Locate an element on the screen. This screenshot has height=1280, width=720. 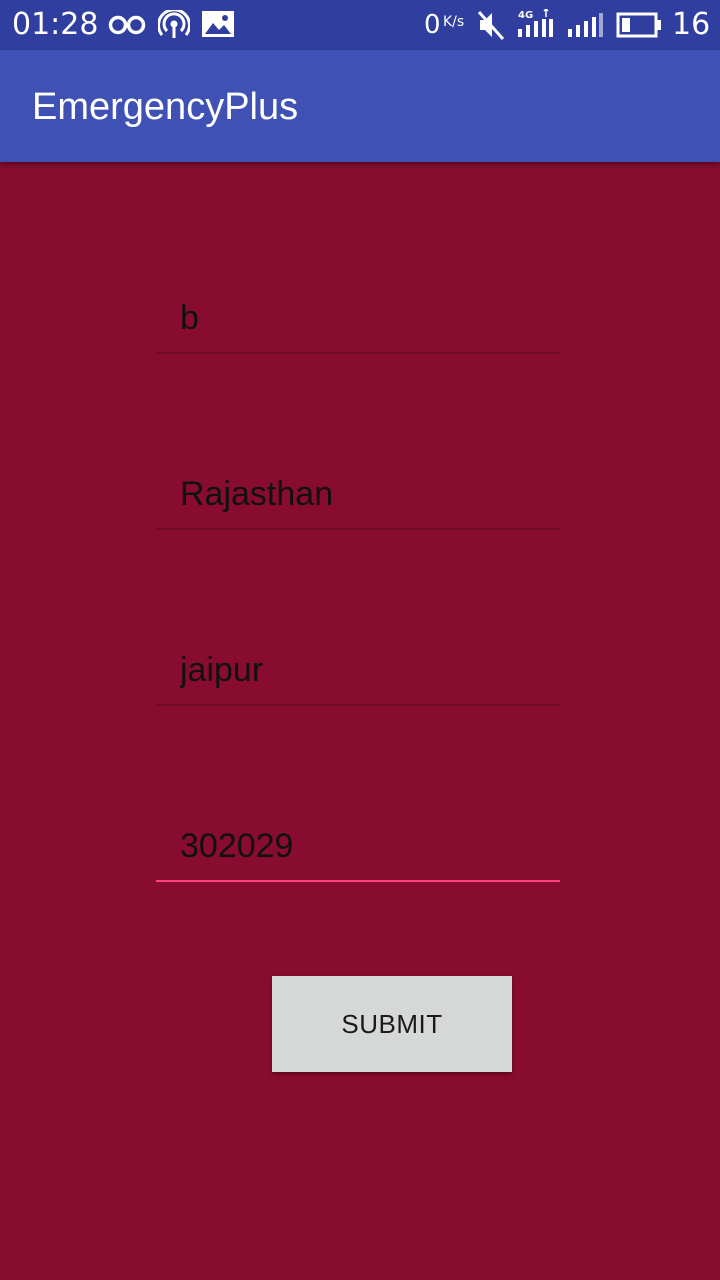
app-bar: EmergencyPlus is located at coordinates (360, 106).